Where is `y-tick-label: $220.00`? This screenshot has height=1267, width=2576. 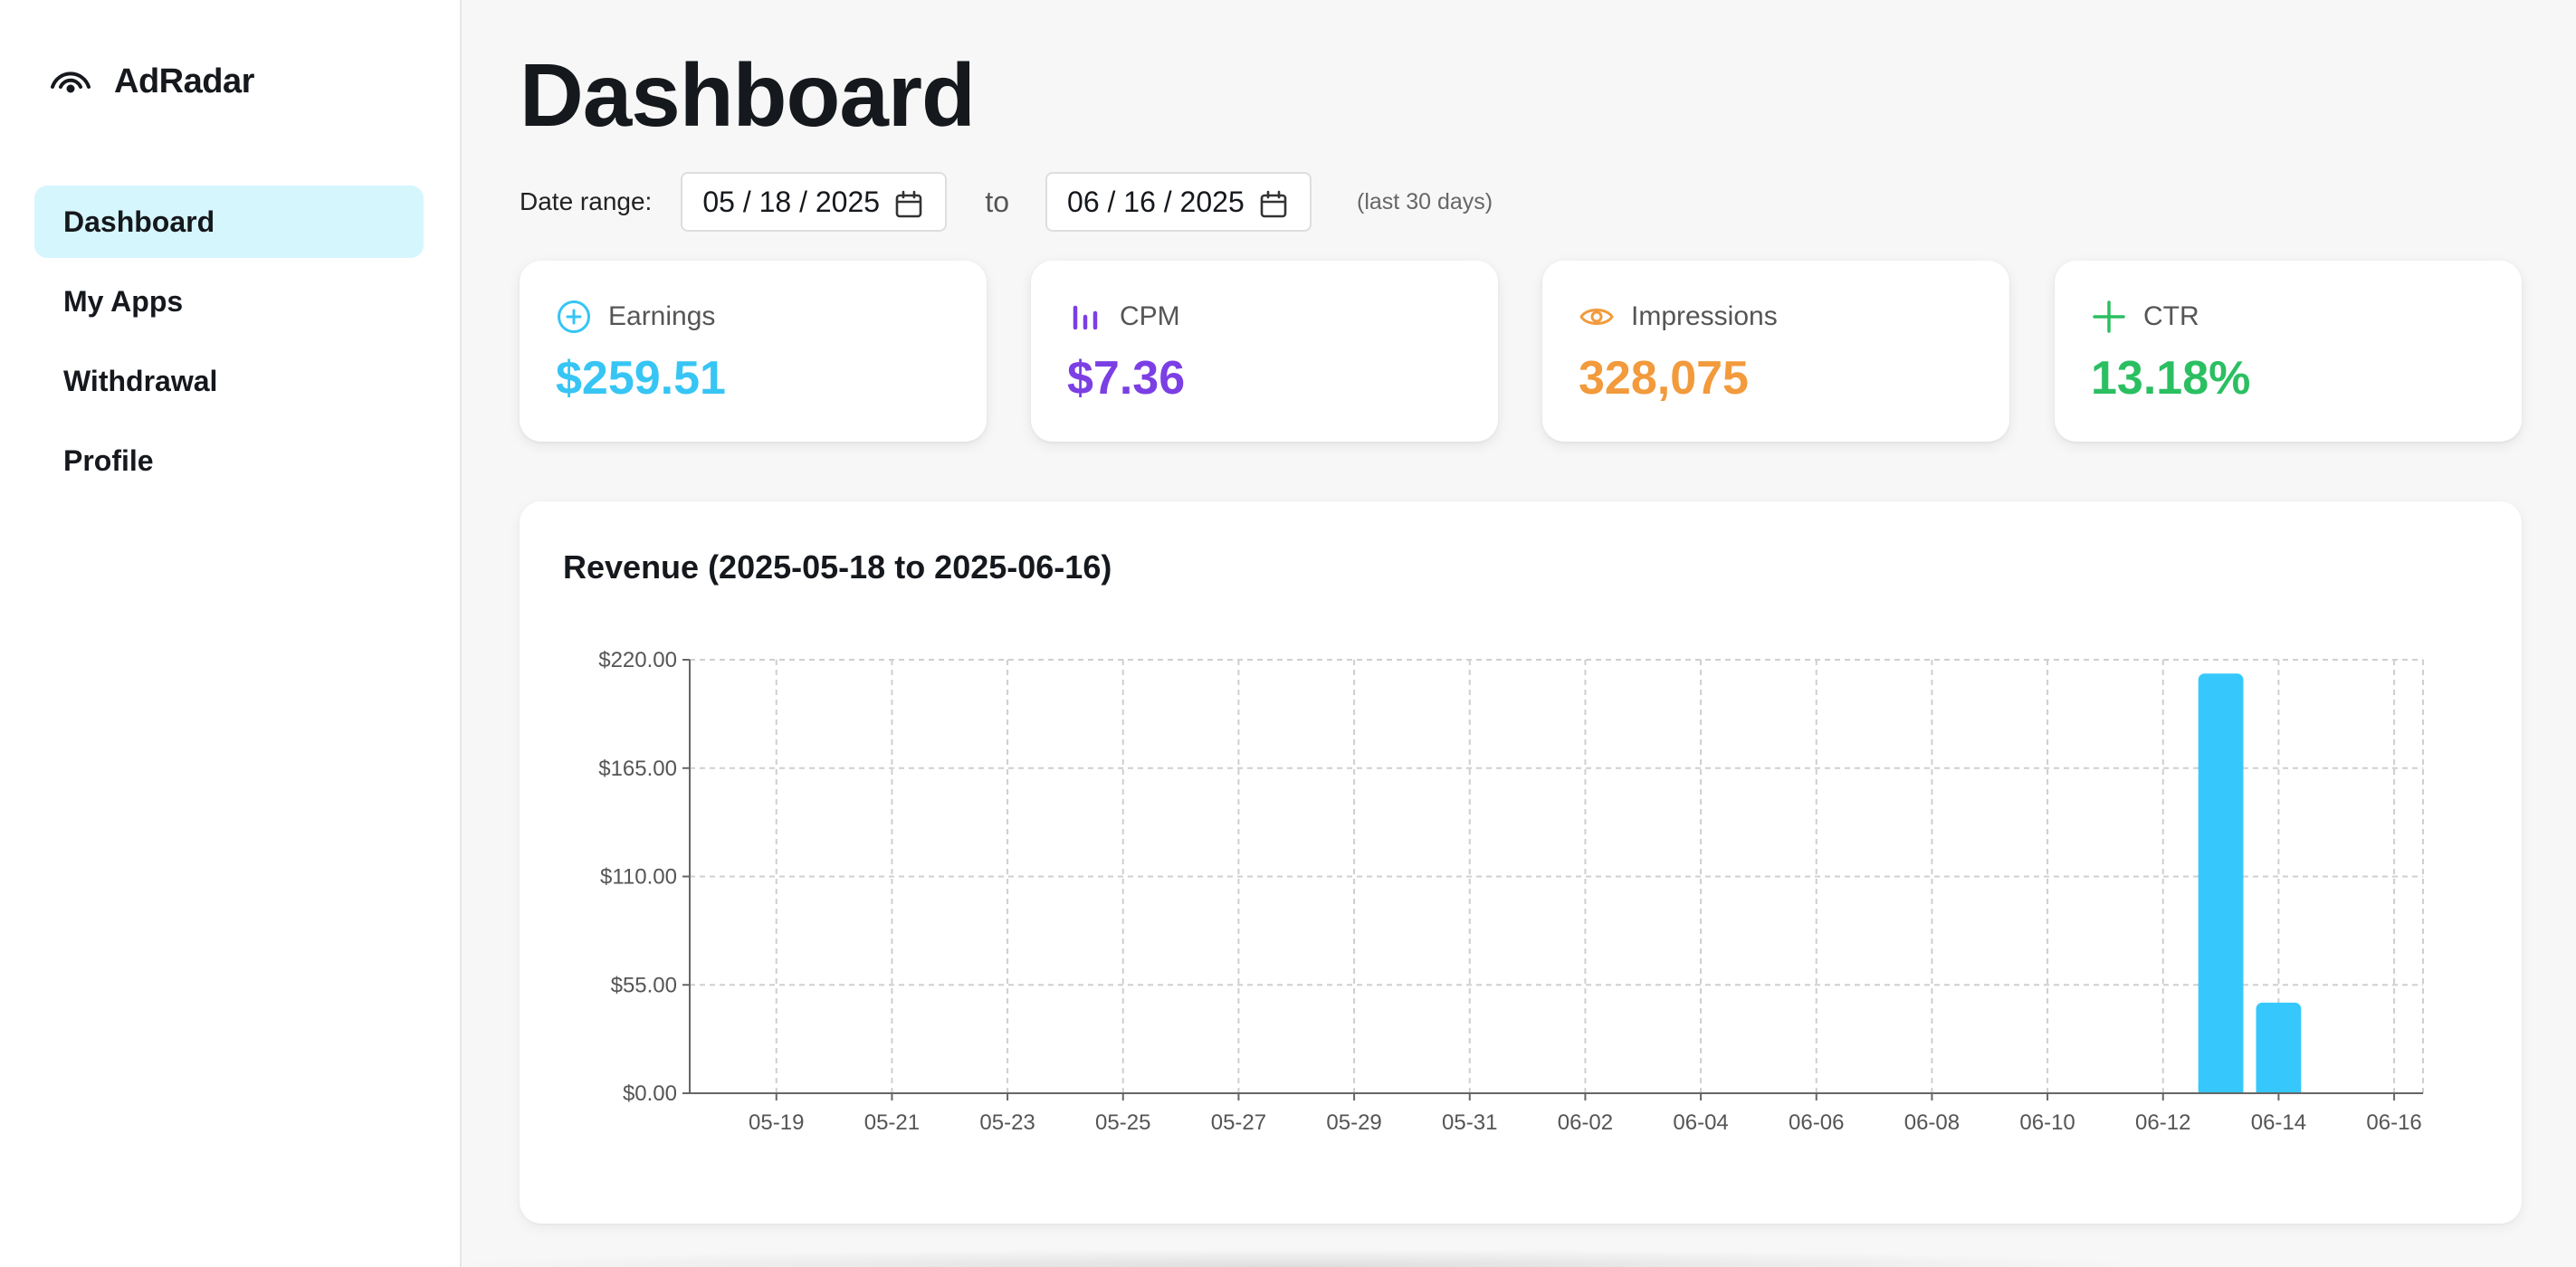
y-tick-label: $220.00 is located at coordinates (637, 660).